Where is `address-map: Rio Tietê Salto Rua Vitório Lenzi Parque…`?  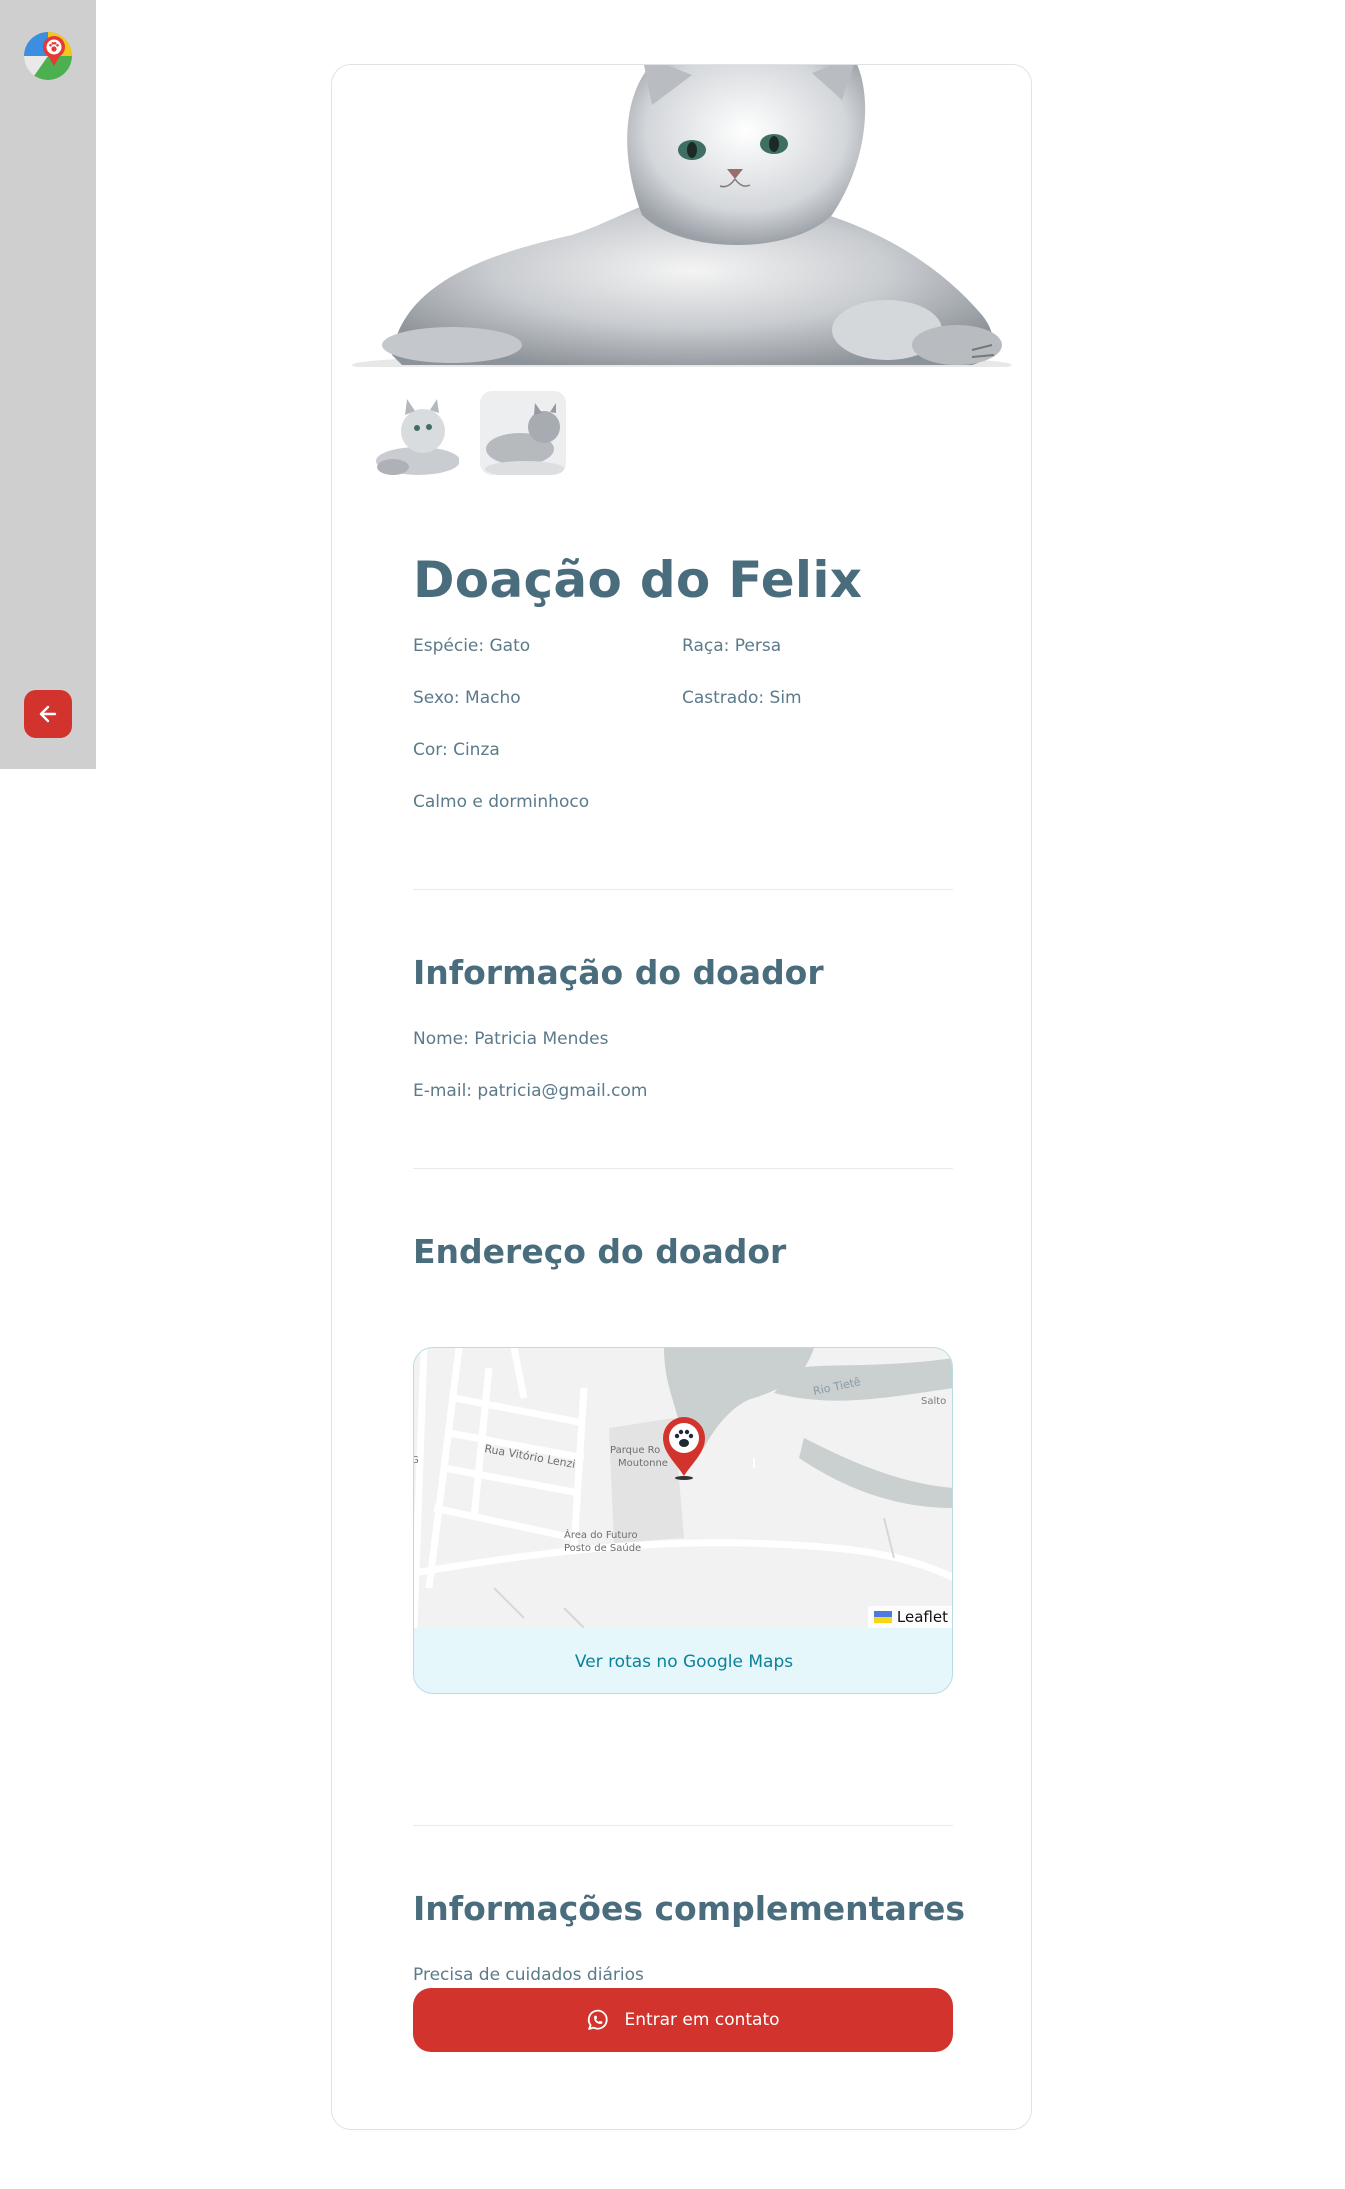
address-map: Rio Tietê Salto Rua Vitório Lenzi Parque… is located at coordinates (683, 1488).